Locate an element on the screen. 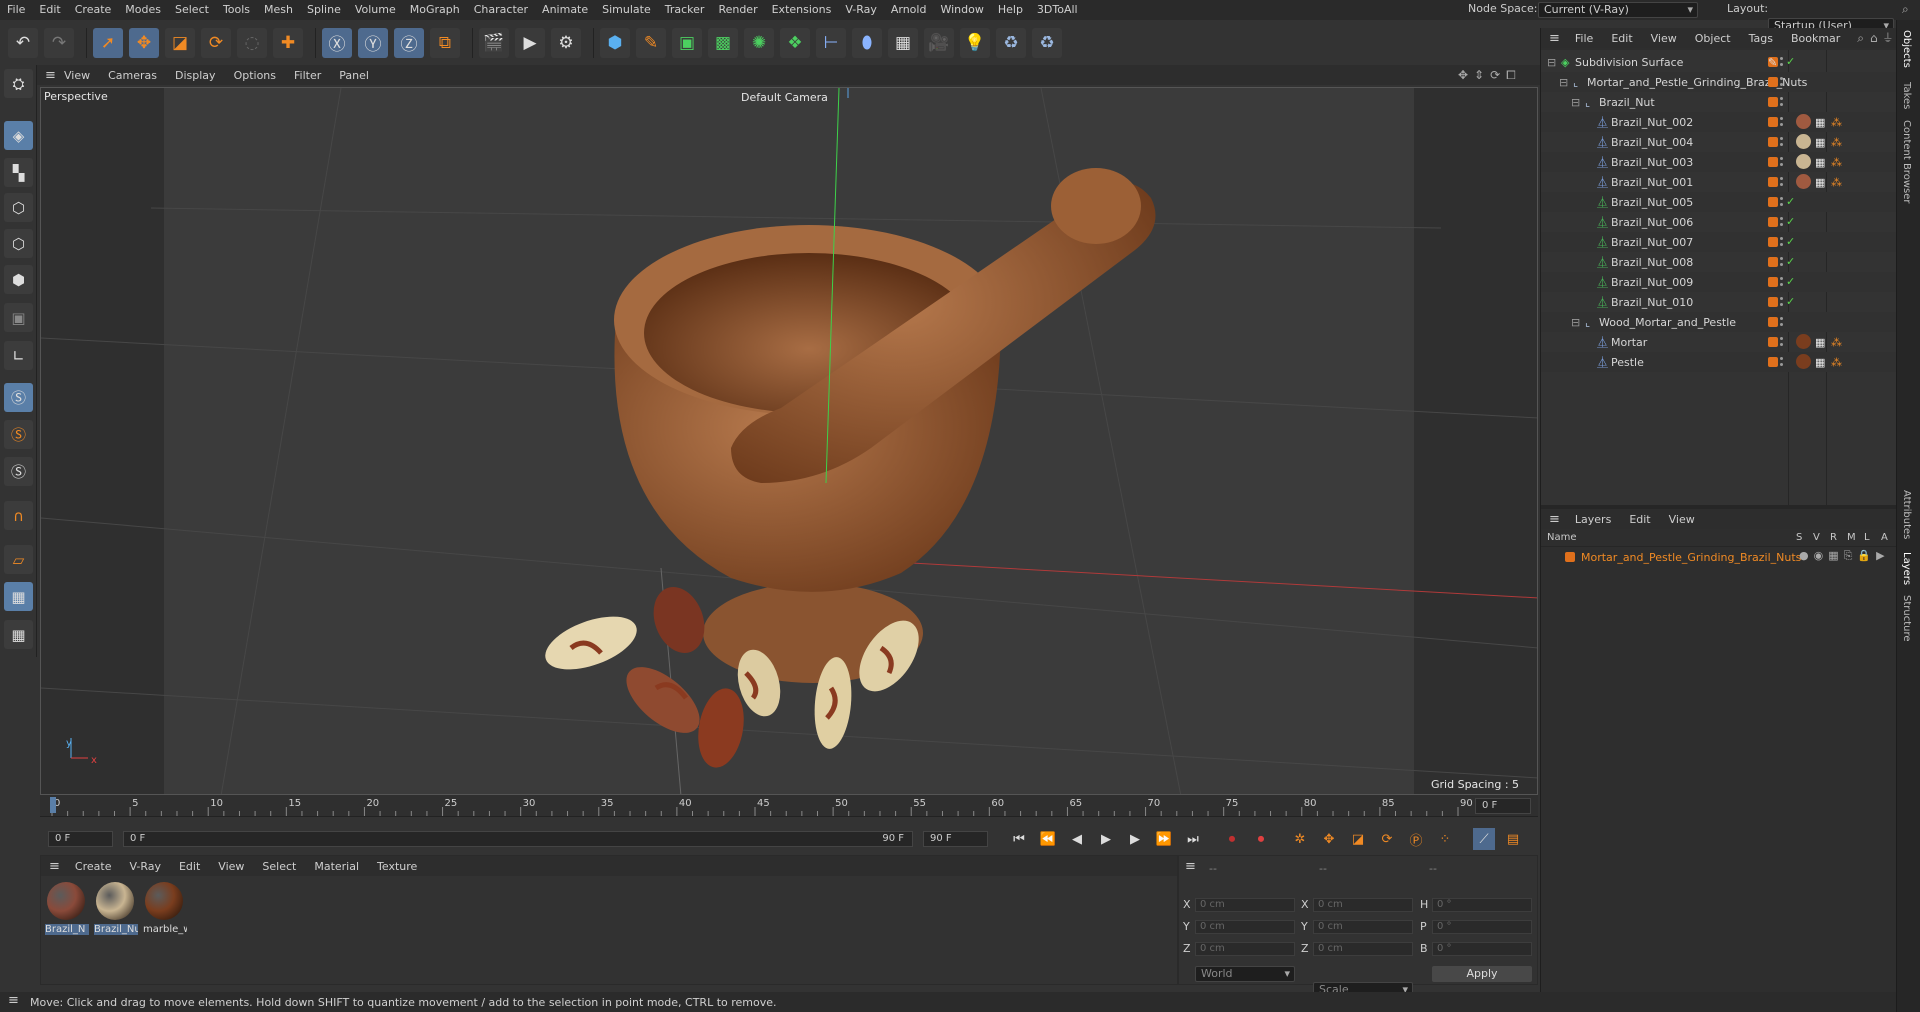 This screenshot has height=1012, width=1920. pos-x-field: 0 cm is located at coordinates (1245, 905).